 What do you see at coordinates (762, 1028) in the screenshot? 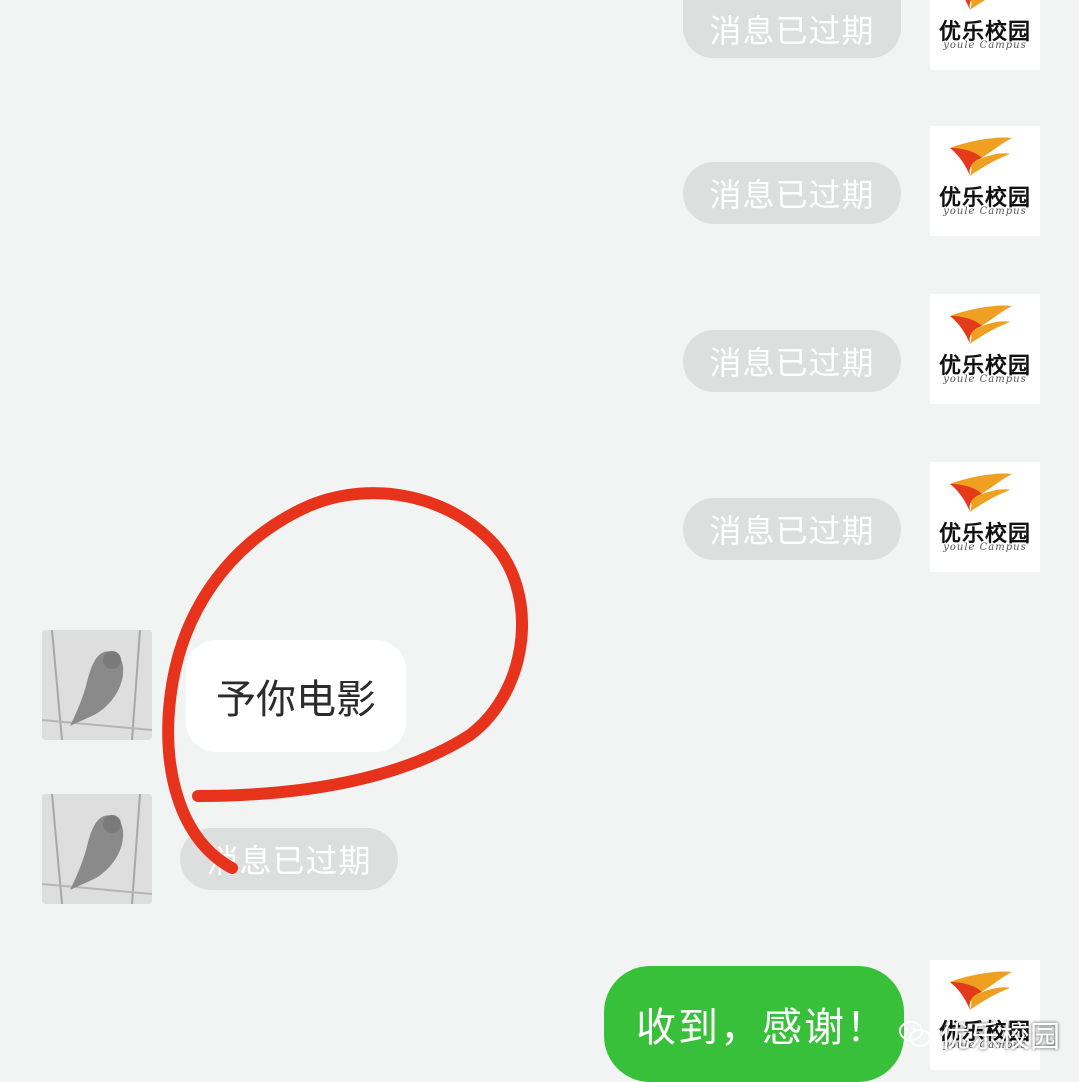
I see `sent-message-text: 收到，感谢！` at bounding box center [762, 1028].